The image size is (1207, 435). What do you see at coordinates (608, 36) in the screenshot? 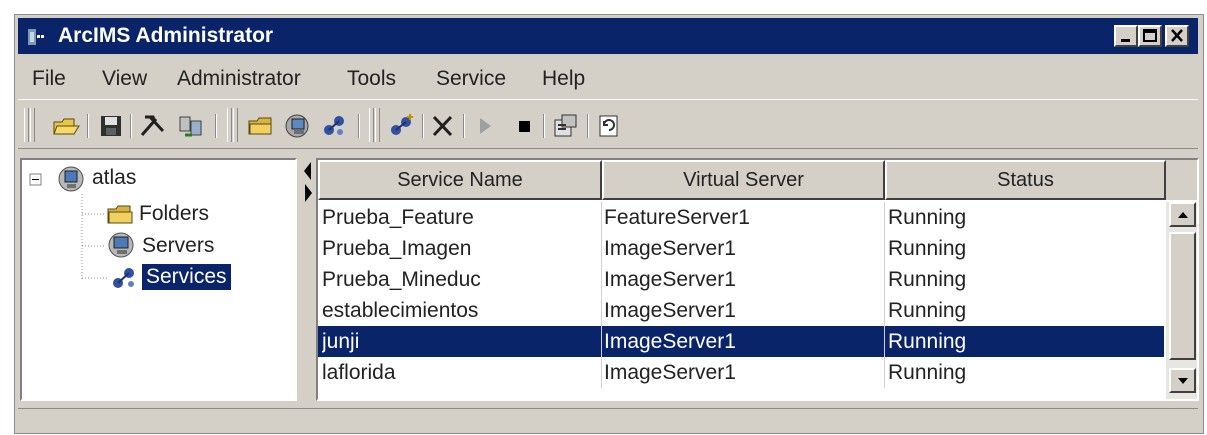
I see `title-bar: ArcIMS Administrator` at bounding box center [608, 36].